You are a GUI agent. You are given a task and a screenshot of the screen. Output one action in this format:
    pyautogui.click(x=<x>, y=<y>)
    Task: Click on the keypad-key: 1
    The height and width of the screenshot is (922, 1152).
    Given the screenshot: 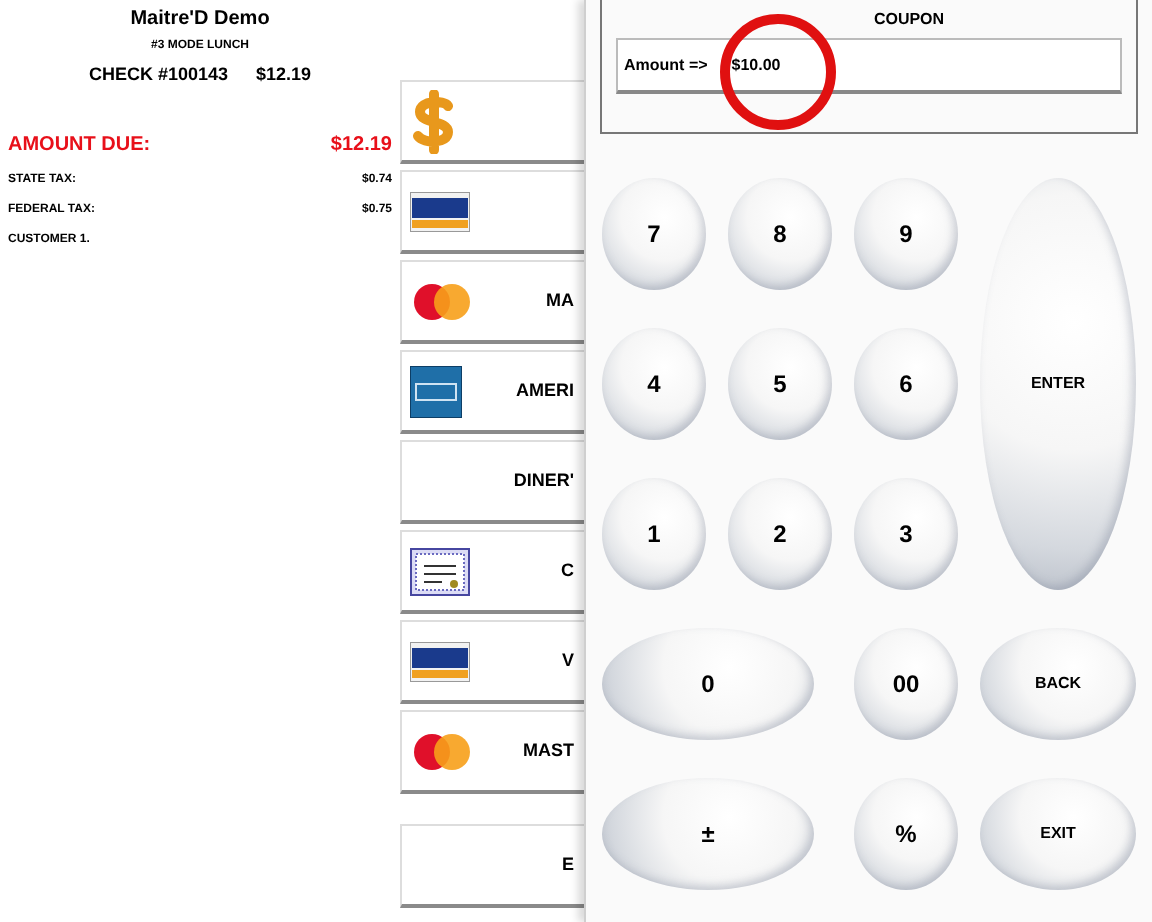 What is the action you would take?
    pyautogui.click(x=654, y=534)
    